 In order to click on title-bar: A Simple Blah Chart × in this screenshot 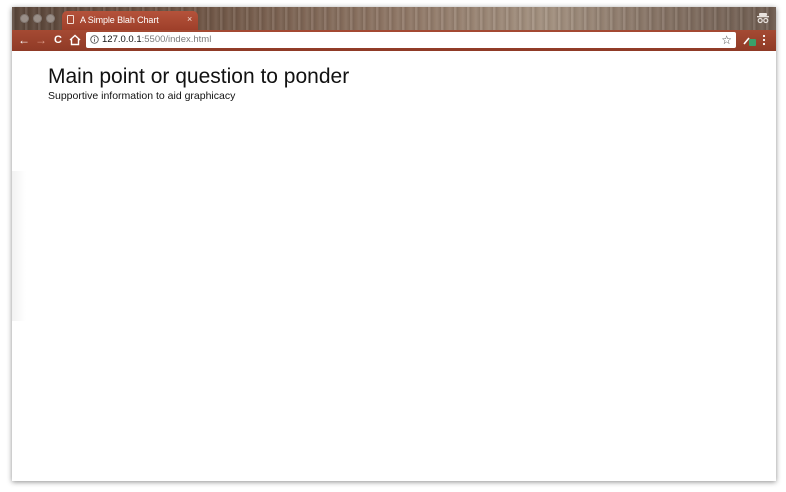, I will do `click(394, 18)`.